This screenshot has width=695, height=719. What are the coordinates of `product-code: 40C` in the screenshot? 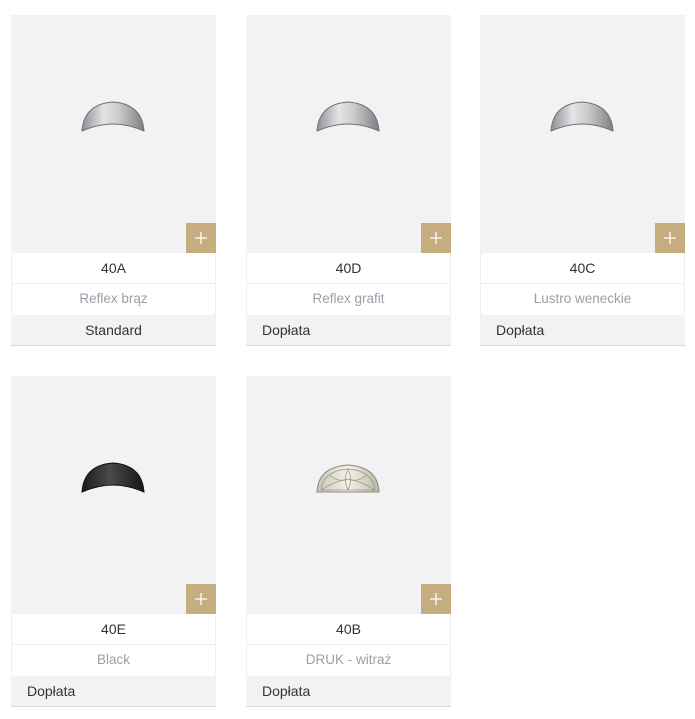 It's located at (582, 268).